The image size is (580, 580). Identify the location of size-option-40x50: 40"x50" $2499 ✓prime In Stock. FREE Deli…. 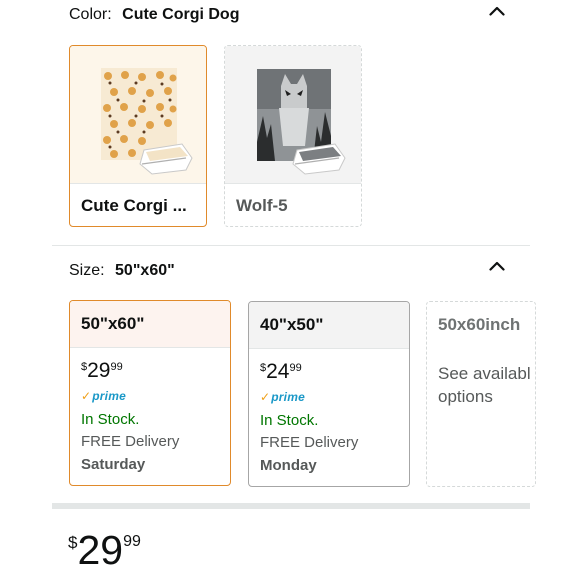
(329, 394).